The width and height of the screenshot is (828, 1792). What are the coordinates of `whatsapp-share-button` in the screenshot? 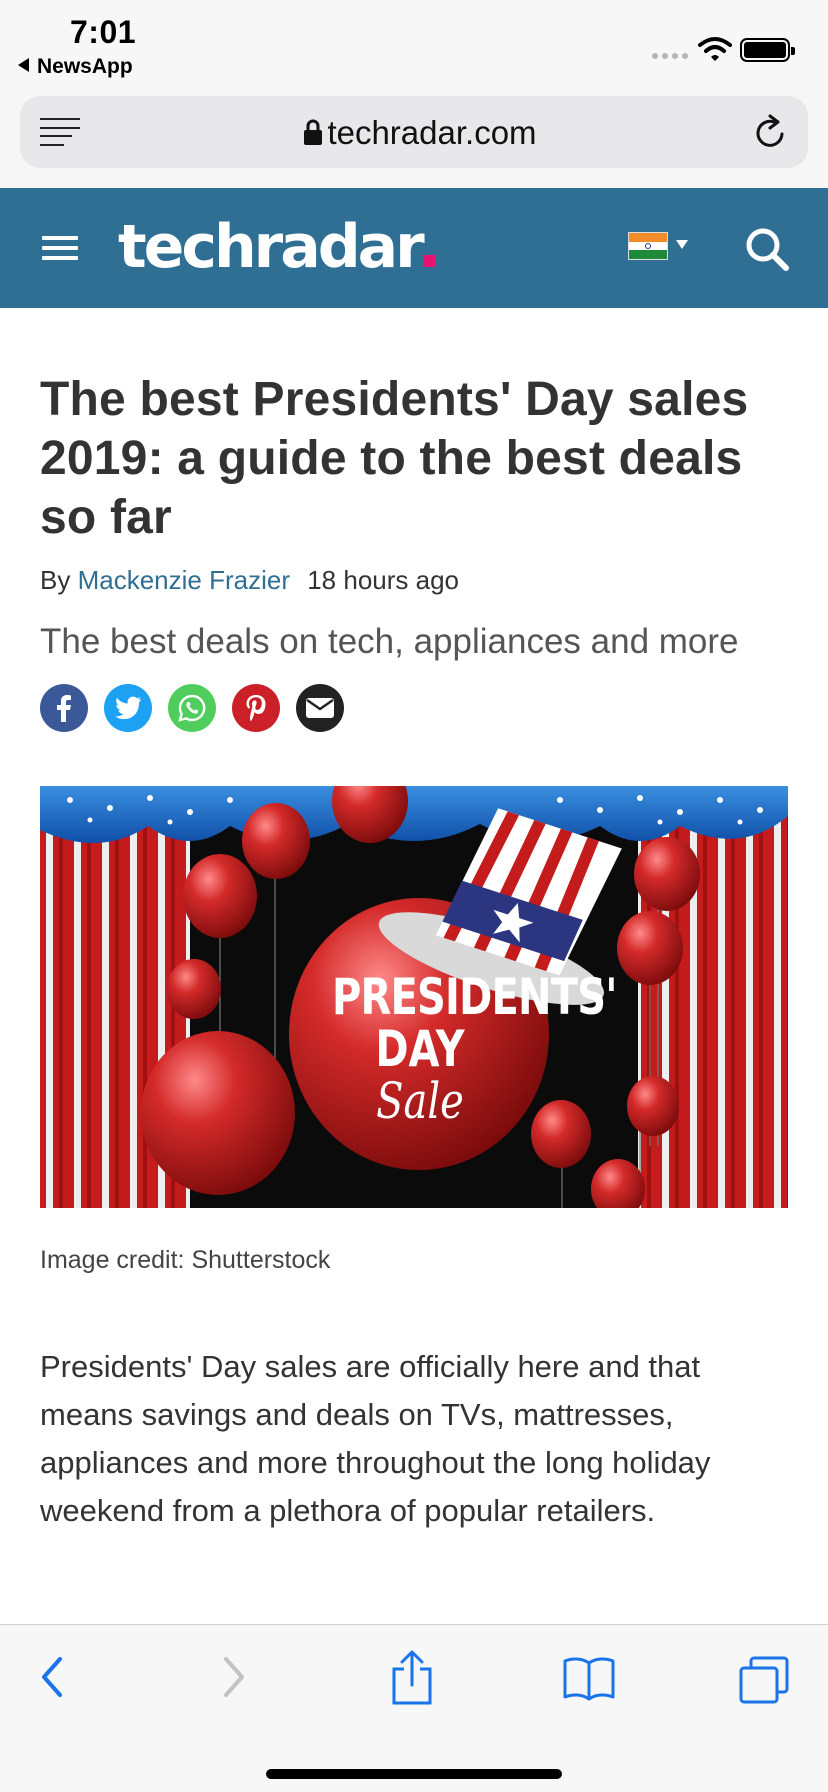 It's located at (192, 708).